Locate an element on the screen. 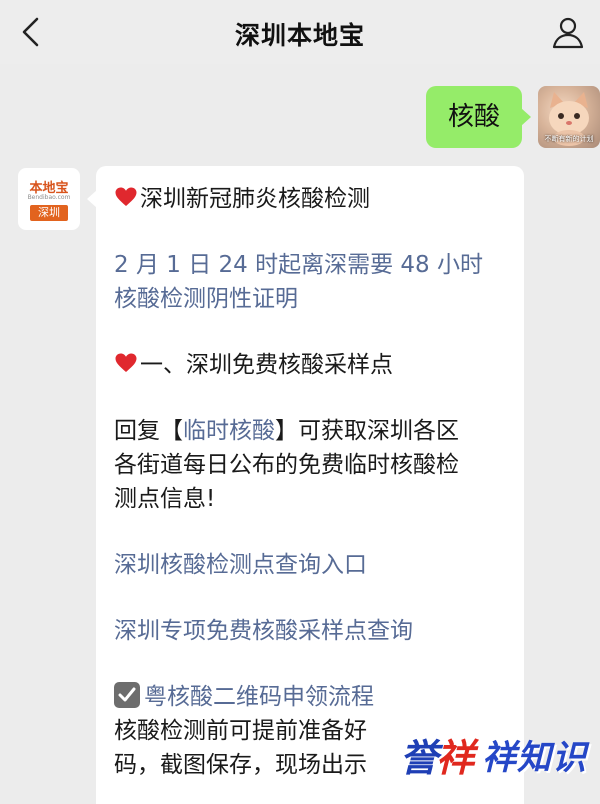 The width and height of the screenshot is (600, 804). heading-free-sampling: 一、深圳免费核酸采样点 is located at coordinates (312, 365).